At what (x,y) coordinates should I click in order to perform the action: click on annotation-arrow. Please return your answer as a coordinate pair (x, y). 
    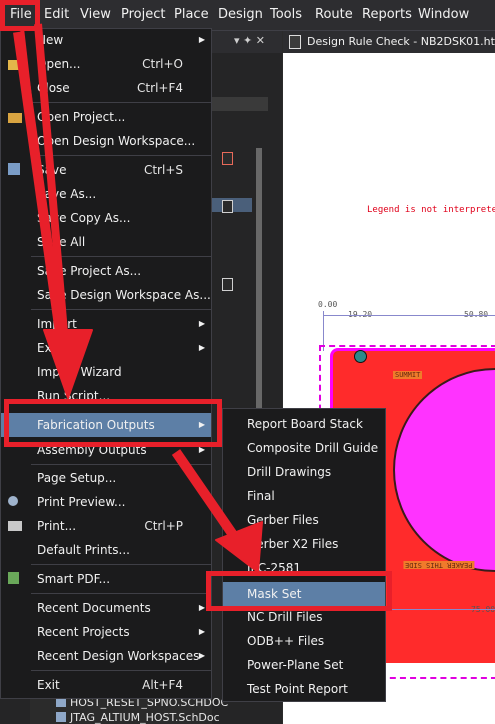
    Looking at the image, I should click on (208, 498).